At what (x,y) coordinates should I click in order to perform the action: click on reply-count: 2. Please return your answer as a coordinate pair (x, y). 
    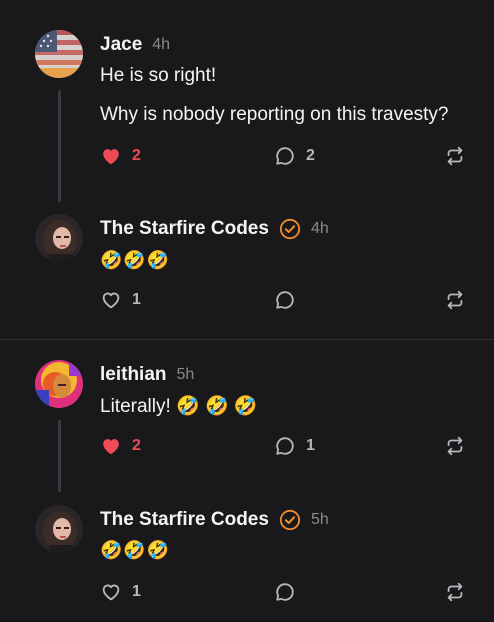
    Looking at the image, I should click on (310, 155).